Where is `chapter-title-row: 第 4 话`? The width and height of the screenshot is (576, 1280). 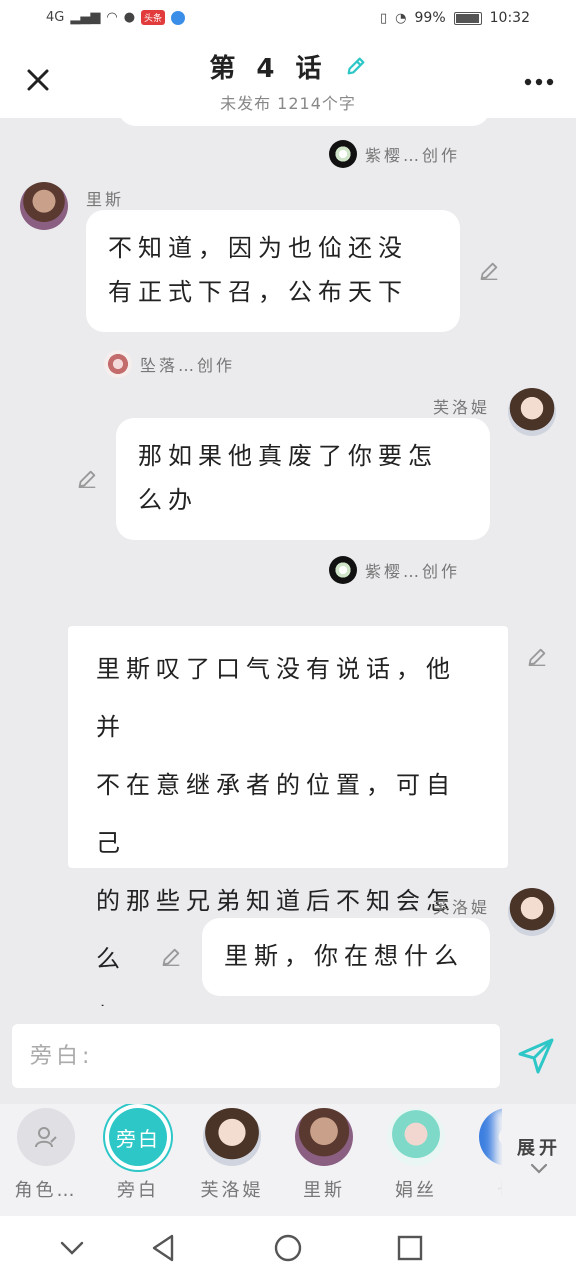
chapter-title-row: 第 4 话 is located at coordinates (288, 66).